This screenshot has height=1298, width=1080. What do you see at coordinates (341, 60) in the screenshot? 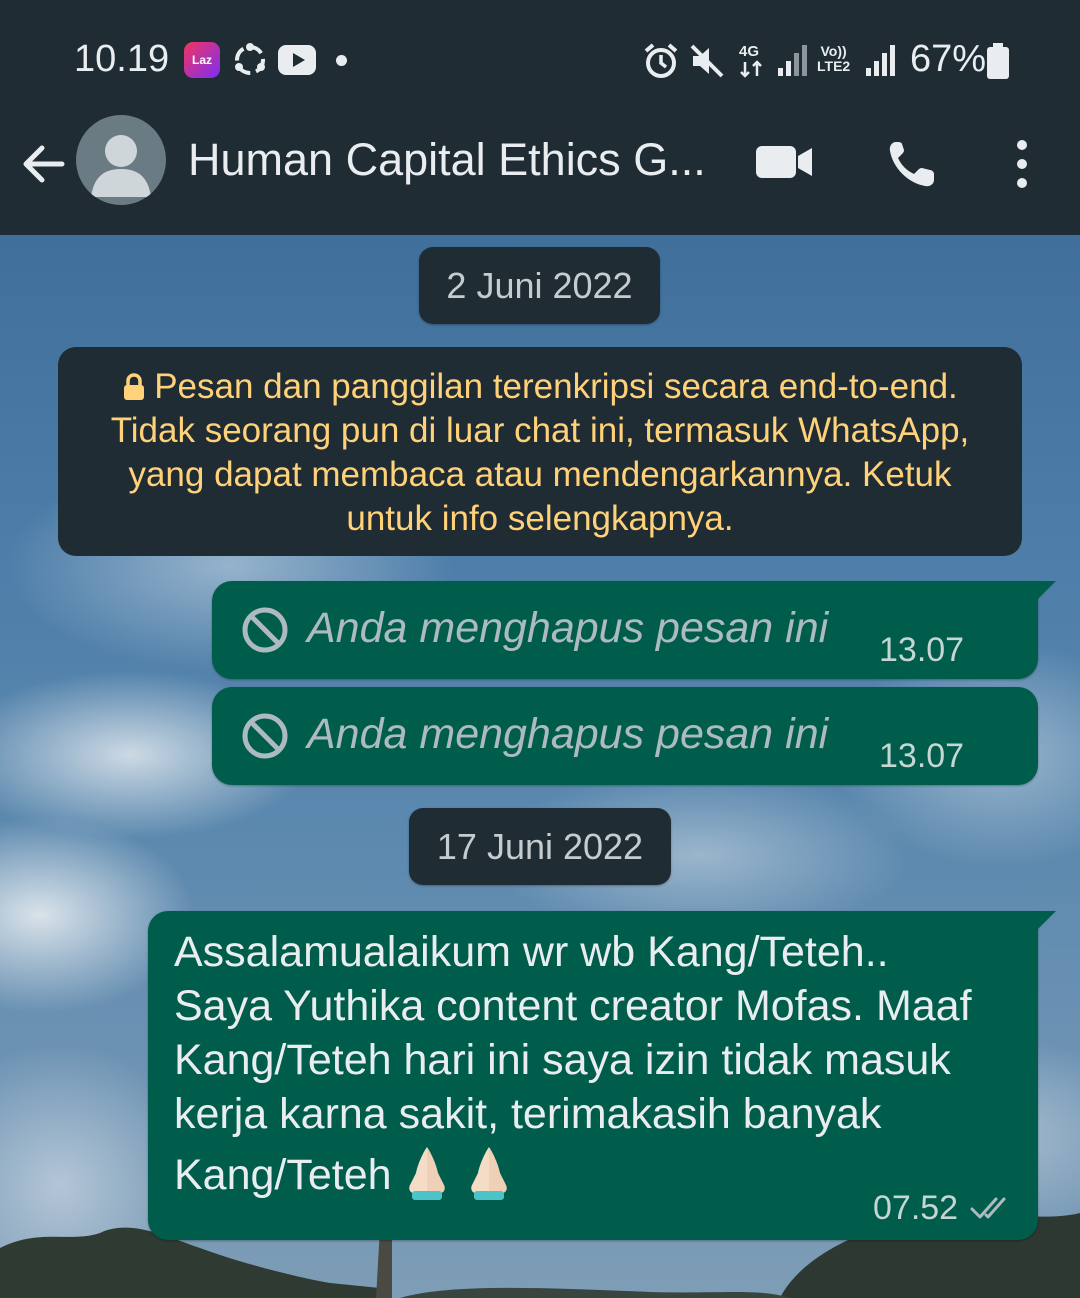
I see `more-notifications-dot-icon` at bounding box center [341, 60].